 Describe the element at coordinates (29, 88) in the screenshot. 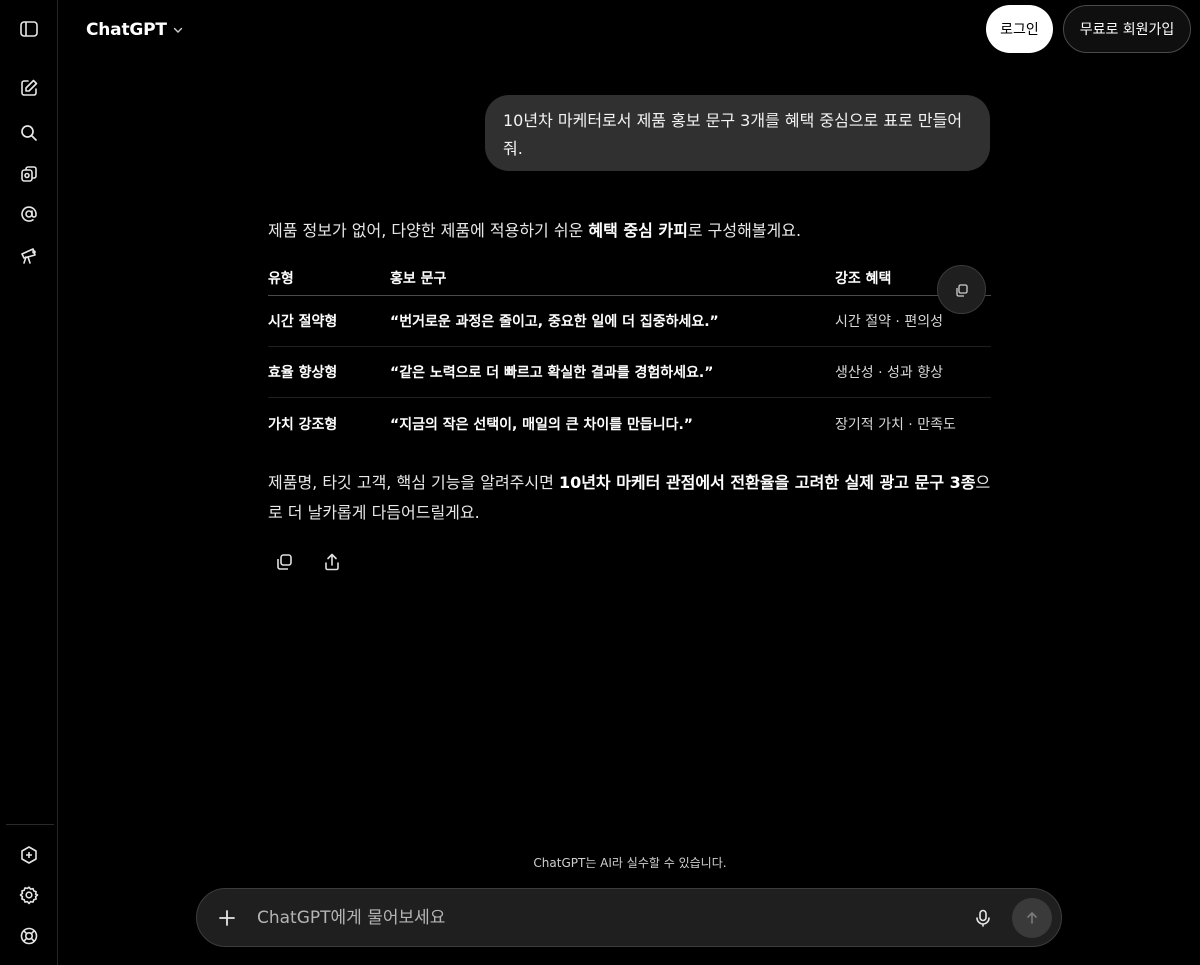

I see `new-chat-icon` at that location.